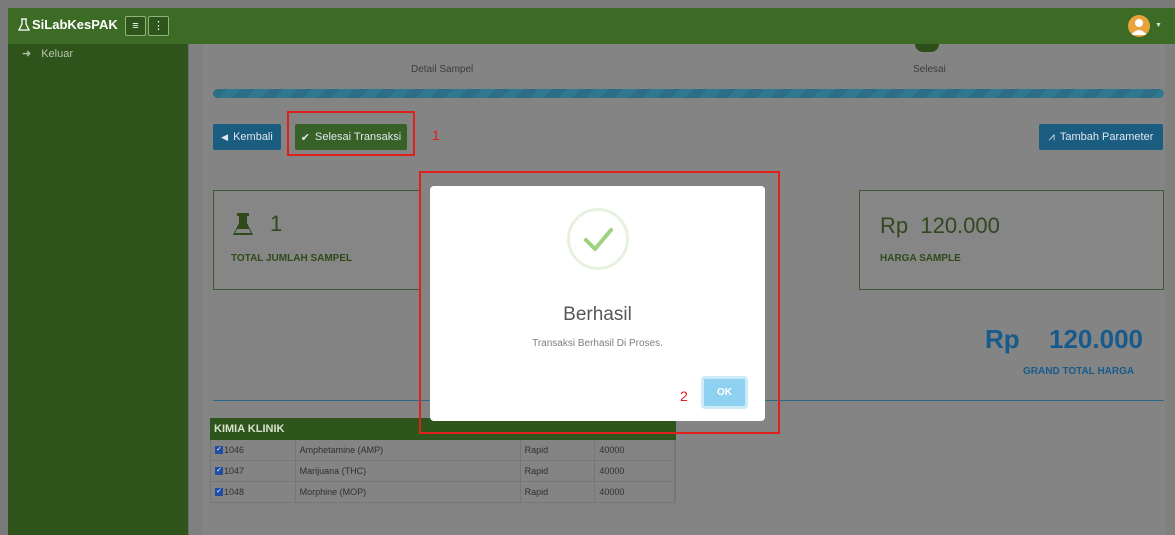 The height and width of the screenshot is (535, 1175). What do you see at coordinates (292, 258) in the screenshot?
I see `total-samples-caption: TOTAL JUMLAH SAMPEL` at bounding box center [292, 258].